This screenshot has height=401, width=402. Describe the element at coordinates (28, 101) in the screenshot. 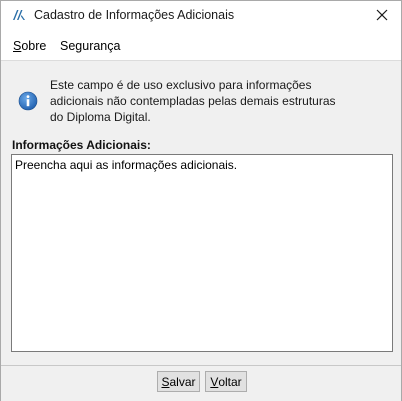

I see `info-icon` at that location.